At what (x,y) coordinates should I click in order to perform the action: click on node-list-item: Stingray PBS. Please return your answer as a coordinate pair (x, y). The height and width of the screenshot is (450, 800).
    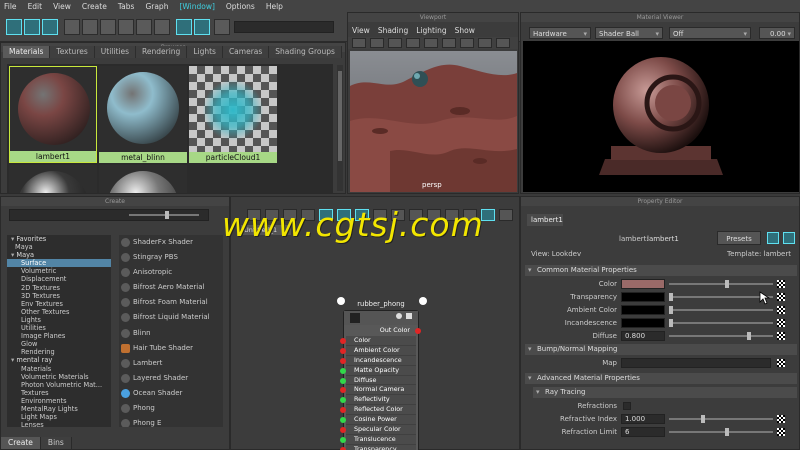
    Looking at the image, I should click on (171, 257).